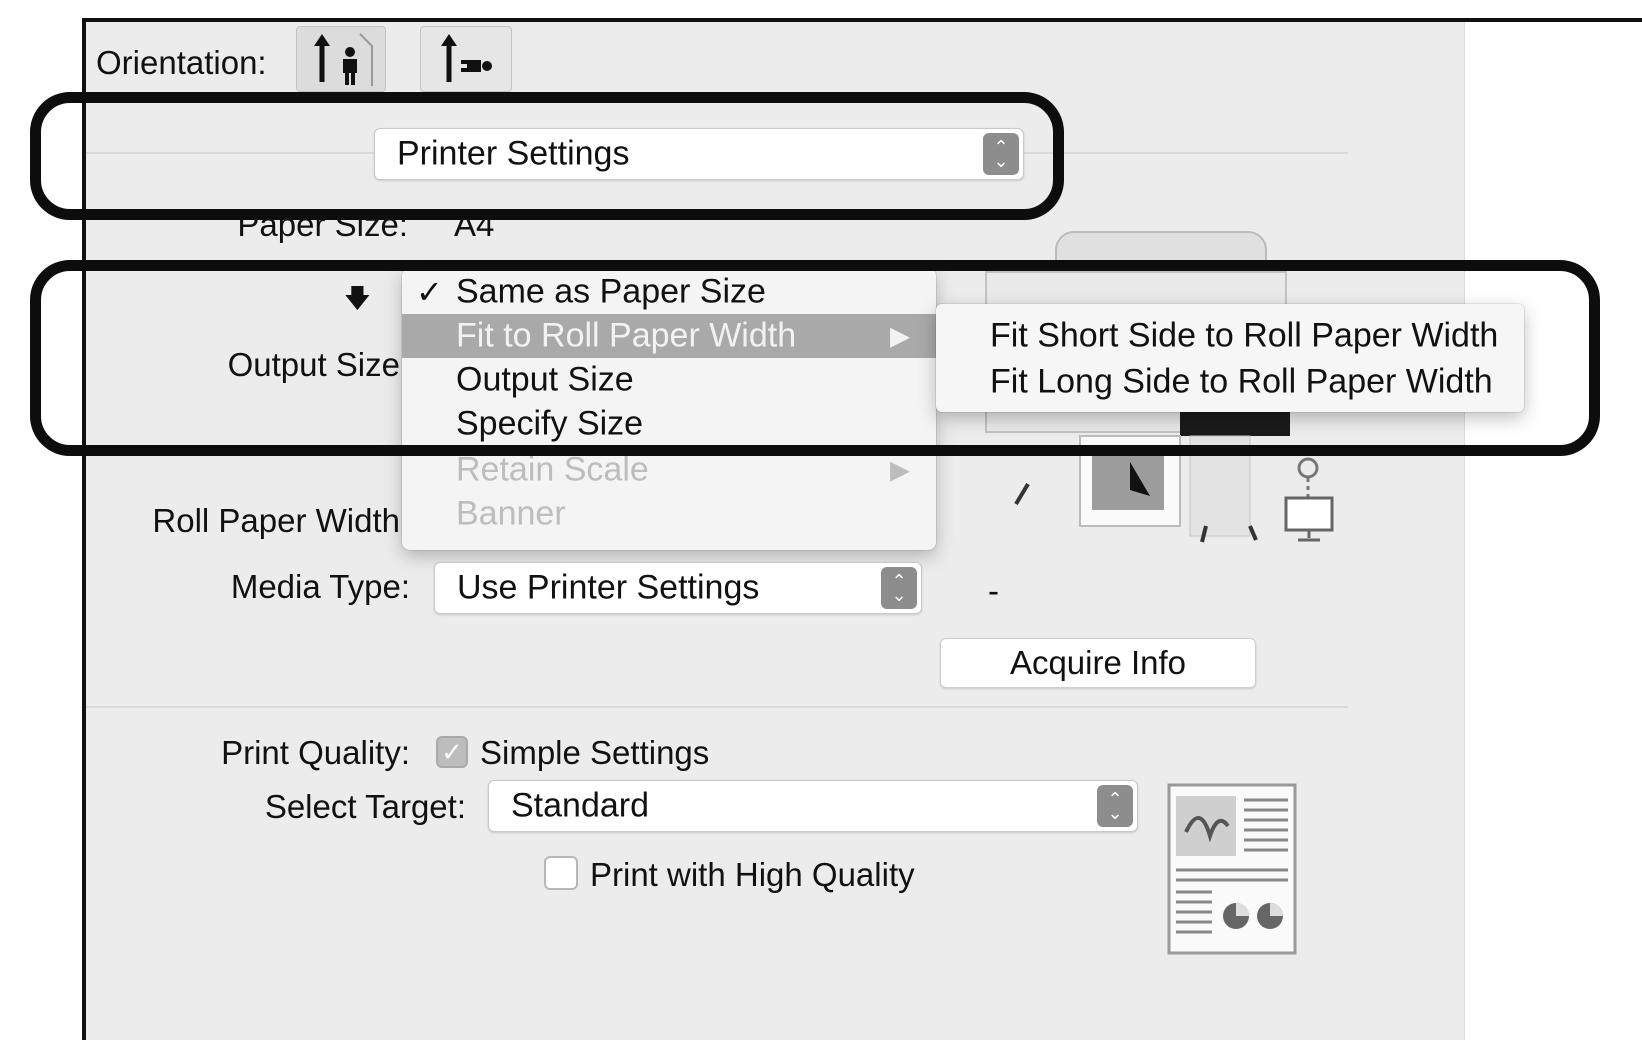  Describe the element at coordinates (580, 805) in the screenshot. I see `select-target-value: Standard` at that location.